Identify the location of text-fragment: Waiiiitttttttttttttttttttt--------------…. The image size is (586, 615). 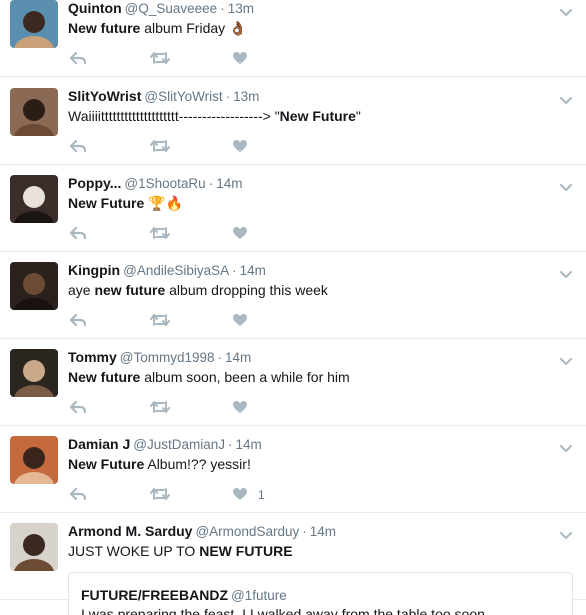
(174, 116).